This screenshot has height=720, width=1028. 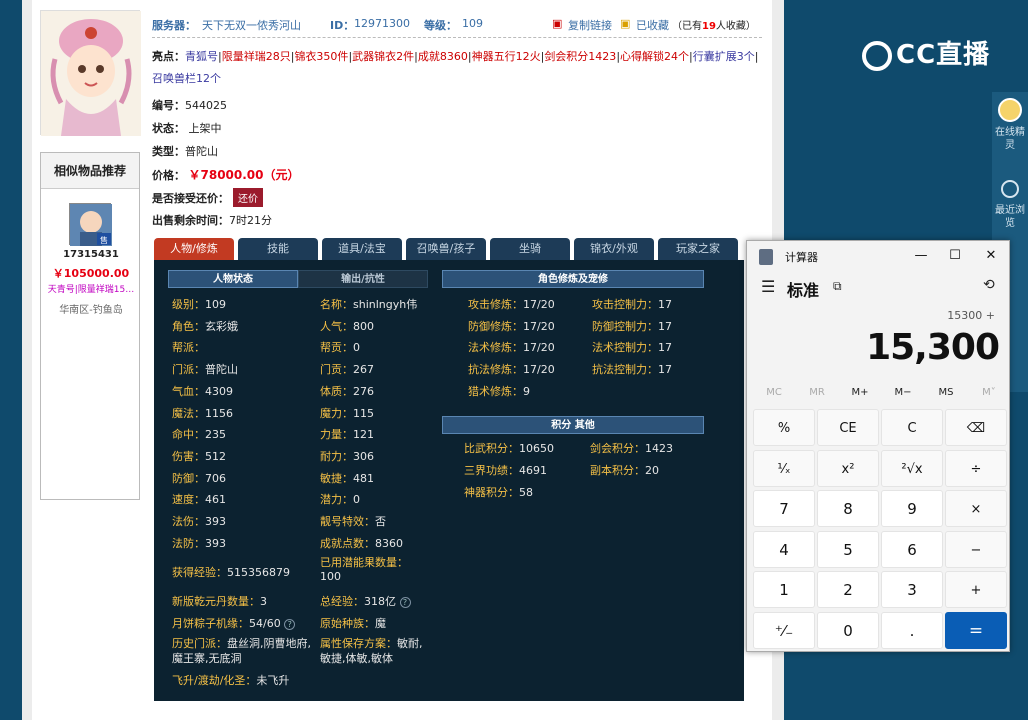 I want to click on key-button: 0, so click(x=848, y=630).